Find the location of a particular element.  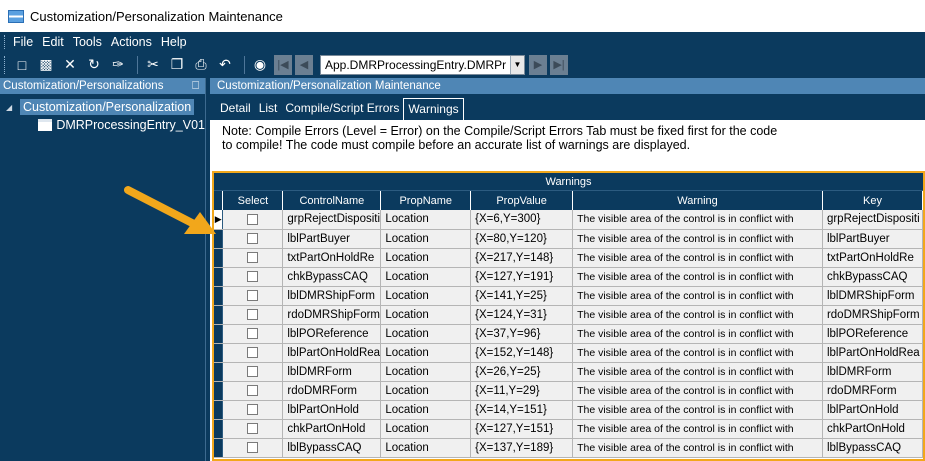

next-record-icon: ▶ is located at coordinates (538, 64).